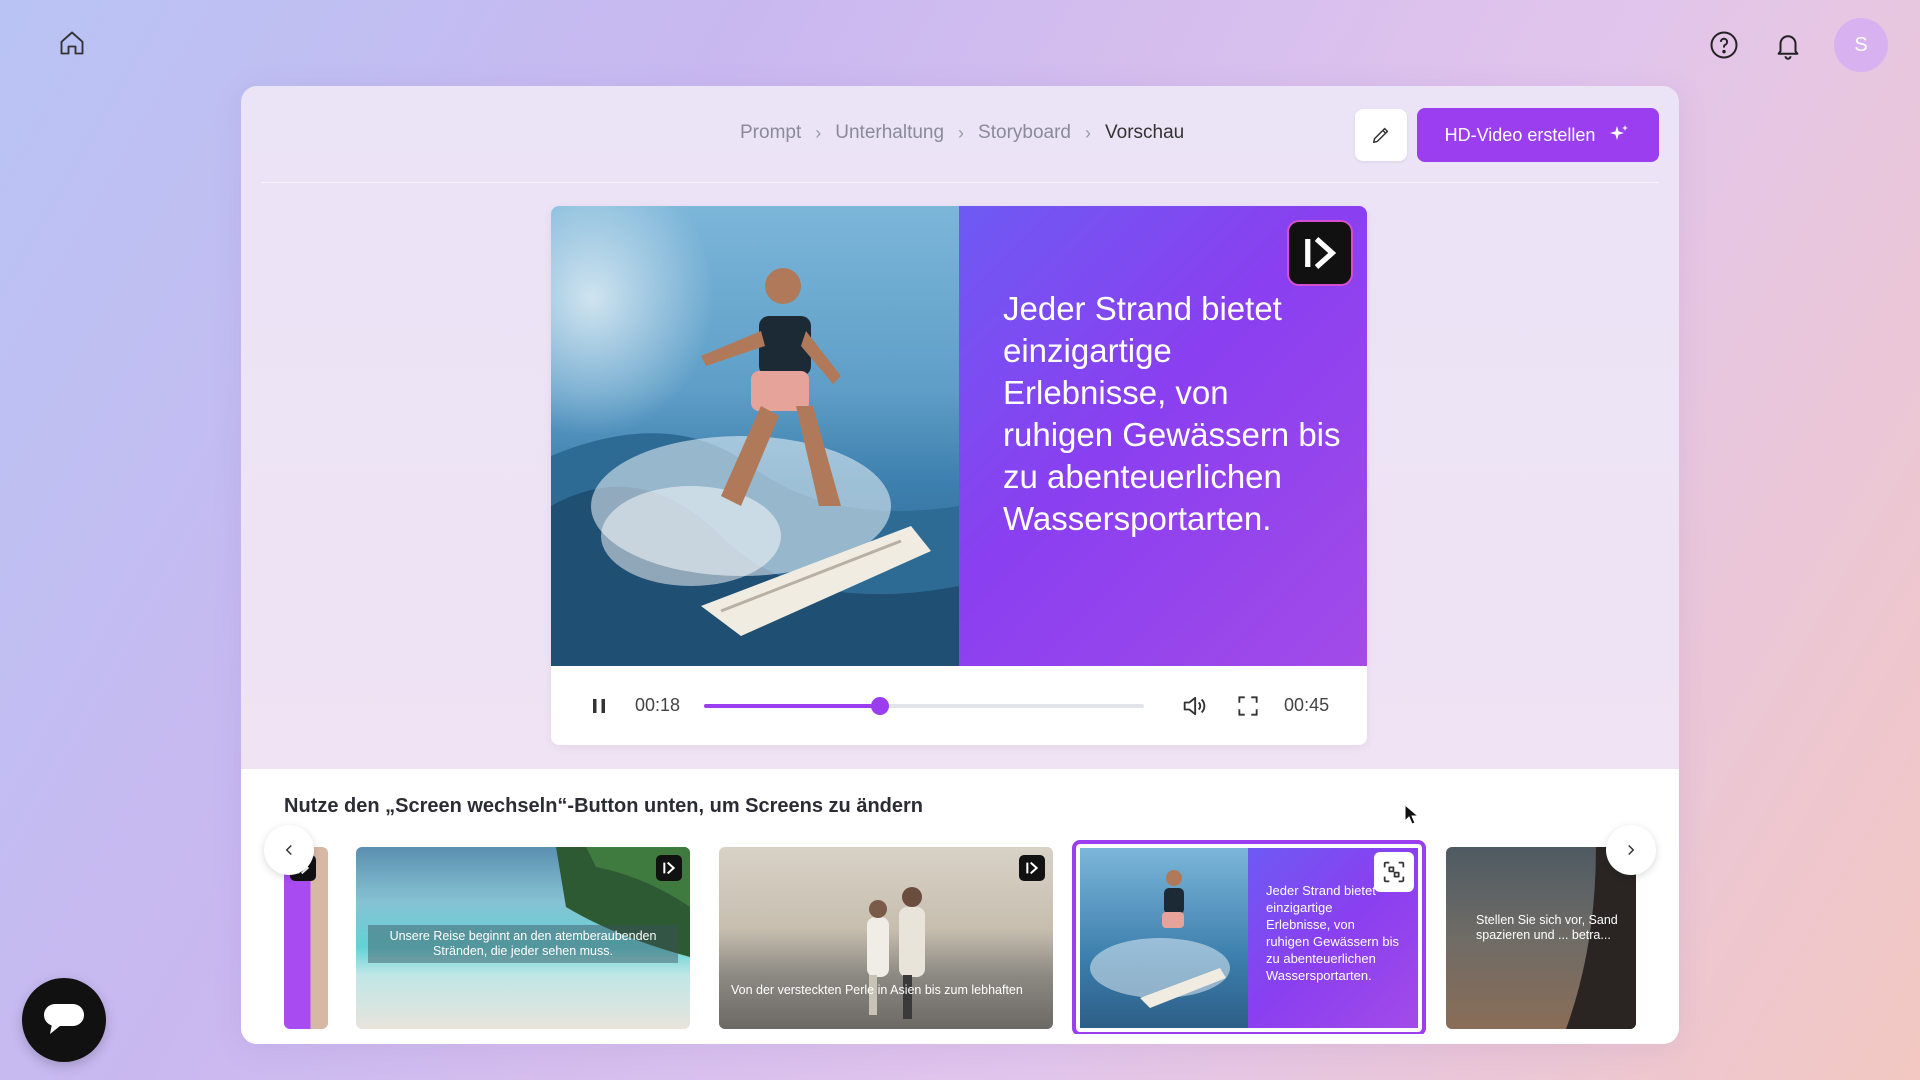 This screenshot has height=1080, width=1920. What do you see at coordinates (1861, 45) in the screenshot?
I see `avatar: S` at bounding box center [1861, 45].